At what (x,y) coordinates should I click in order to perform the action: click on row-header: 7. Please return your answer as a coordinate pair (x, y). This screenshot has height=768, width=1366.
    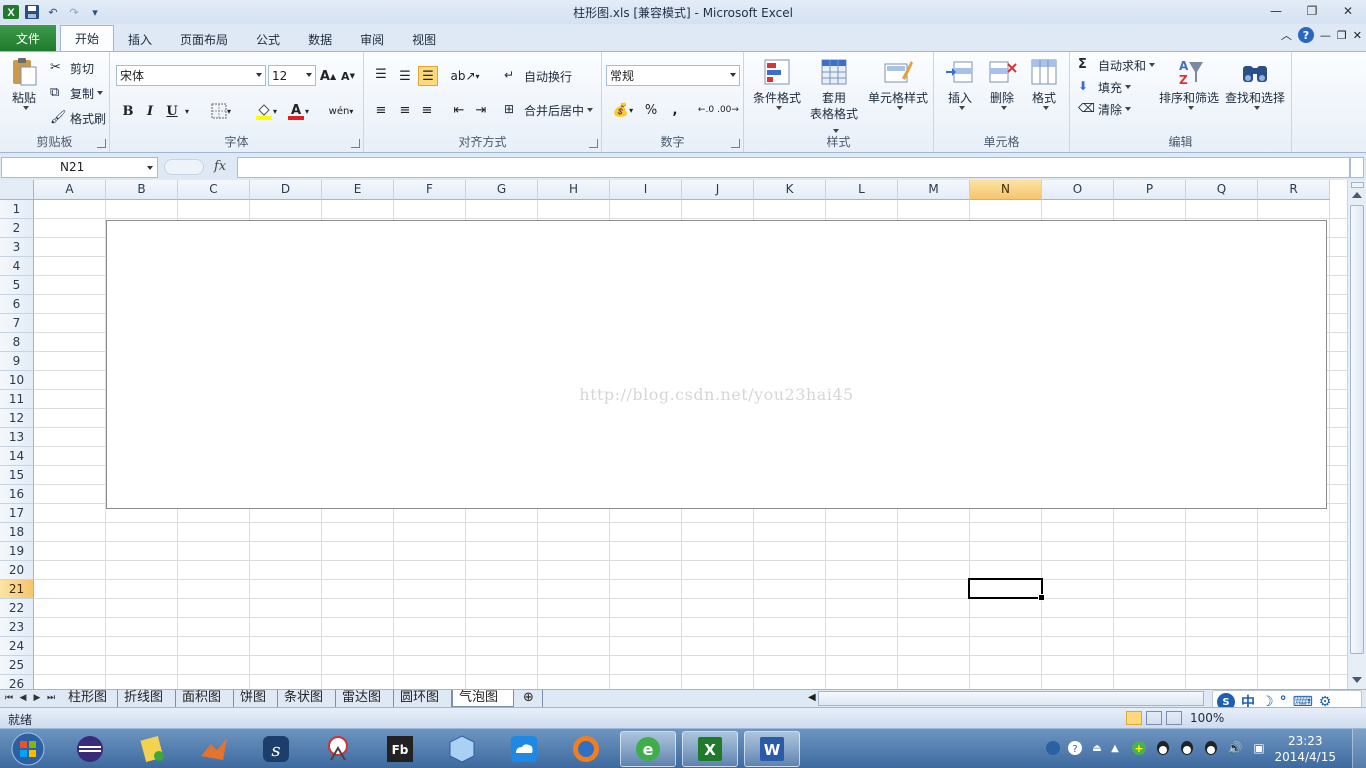
    Looking at the image, I should click on (17, 323).